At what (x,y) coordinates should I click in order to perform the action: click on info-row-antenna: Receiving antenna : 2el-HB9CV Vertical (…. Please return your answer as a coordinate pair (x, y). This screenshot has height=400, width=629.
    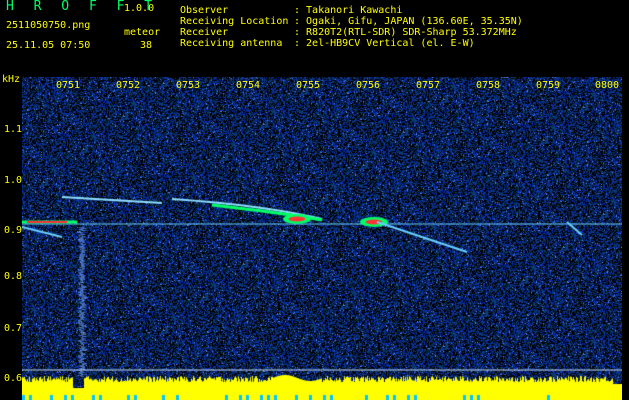
    Looking at the image, I should click on (351, 43).